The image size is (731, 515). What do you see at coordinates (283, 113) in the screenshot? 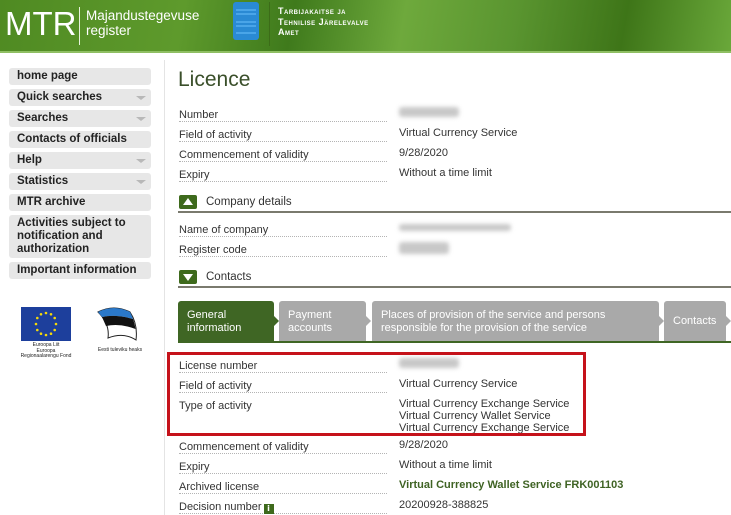
I see `field-label: Number` at bounding box center [283, 113].